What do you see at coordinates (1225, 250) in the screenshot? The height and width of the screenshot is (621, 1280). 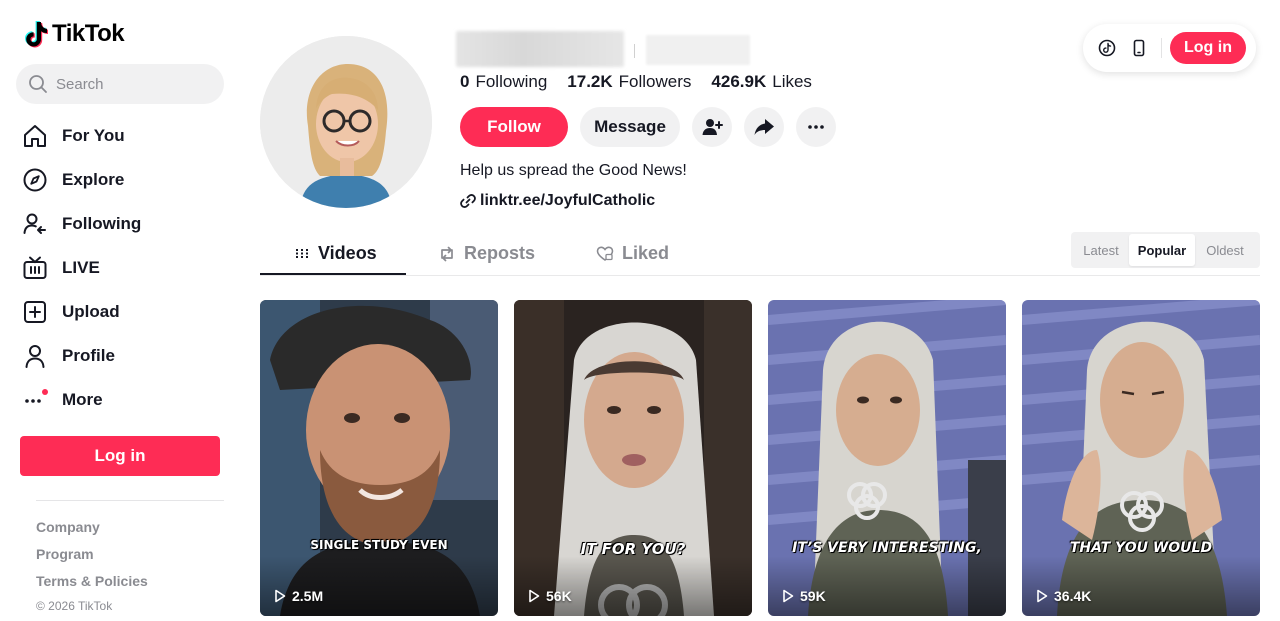 I see `sort-oldest: Oldest` at bounding box center [1225, 250].